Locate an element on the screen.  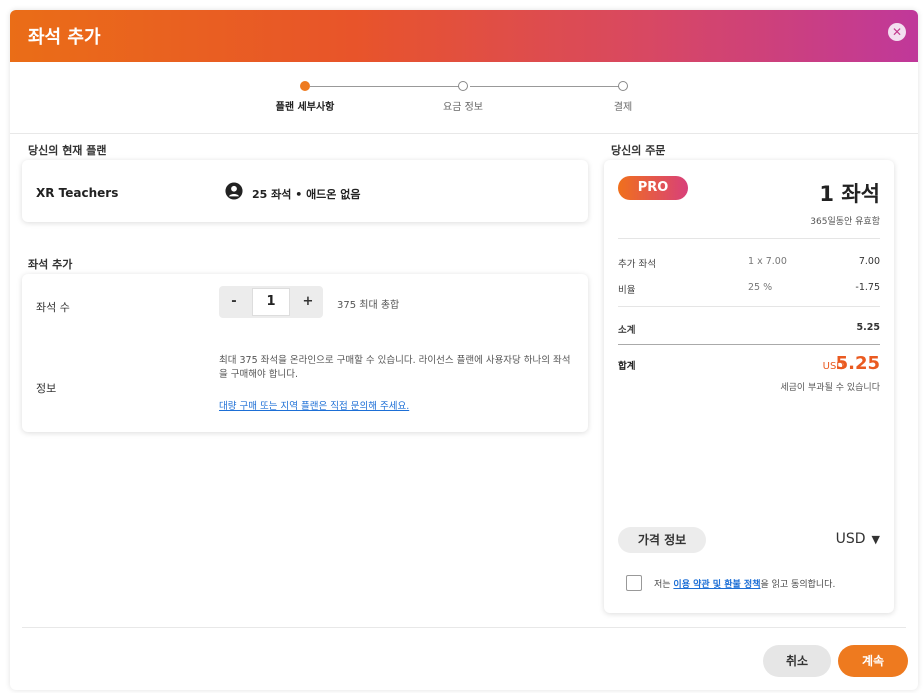
chevron-down-icon: ▼ is located at coordinates (875, 539).